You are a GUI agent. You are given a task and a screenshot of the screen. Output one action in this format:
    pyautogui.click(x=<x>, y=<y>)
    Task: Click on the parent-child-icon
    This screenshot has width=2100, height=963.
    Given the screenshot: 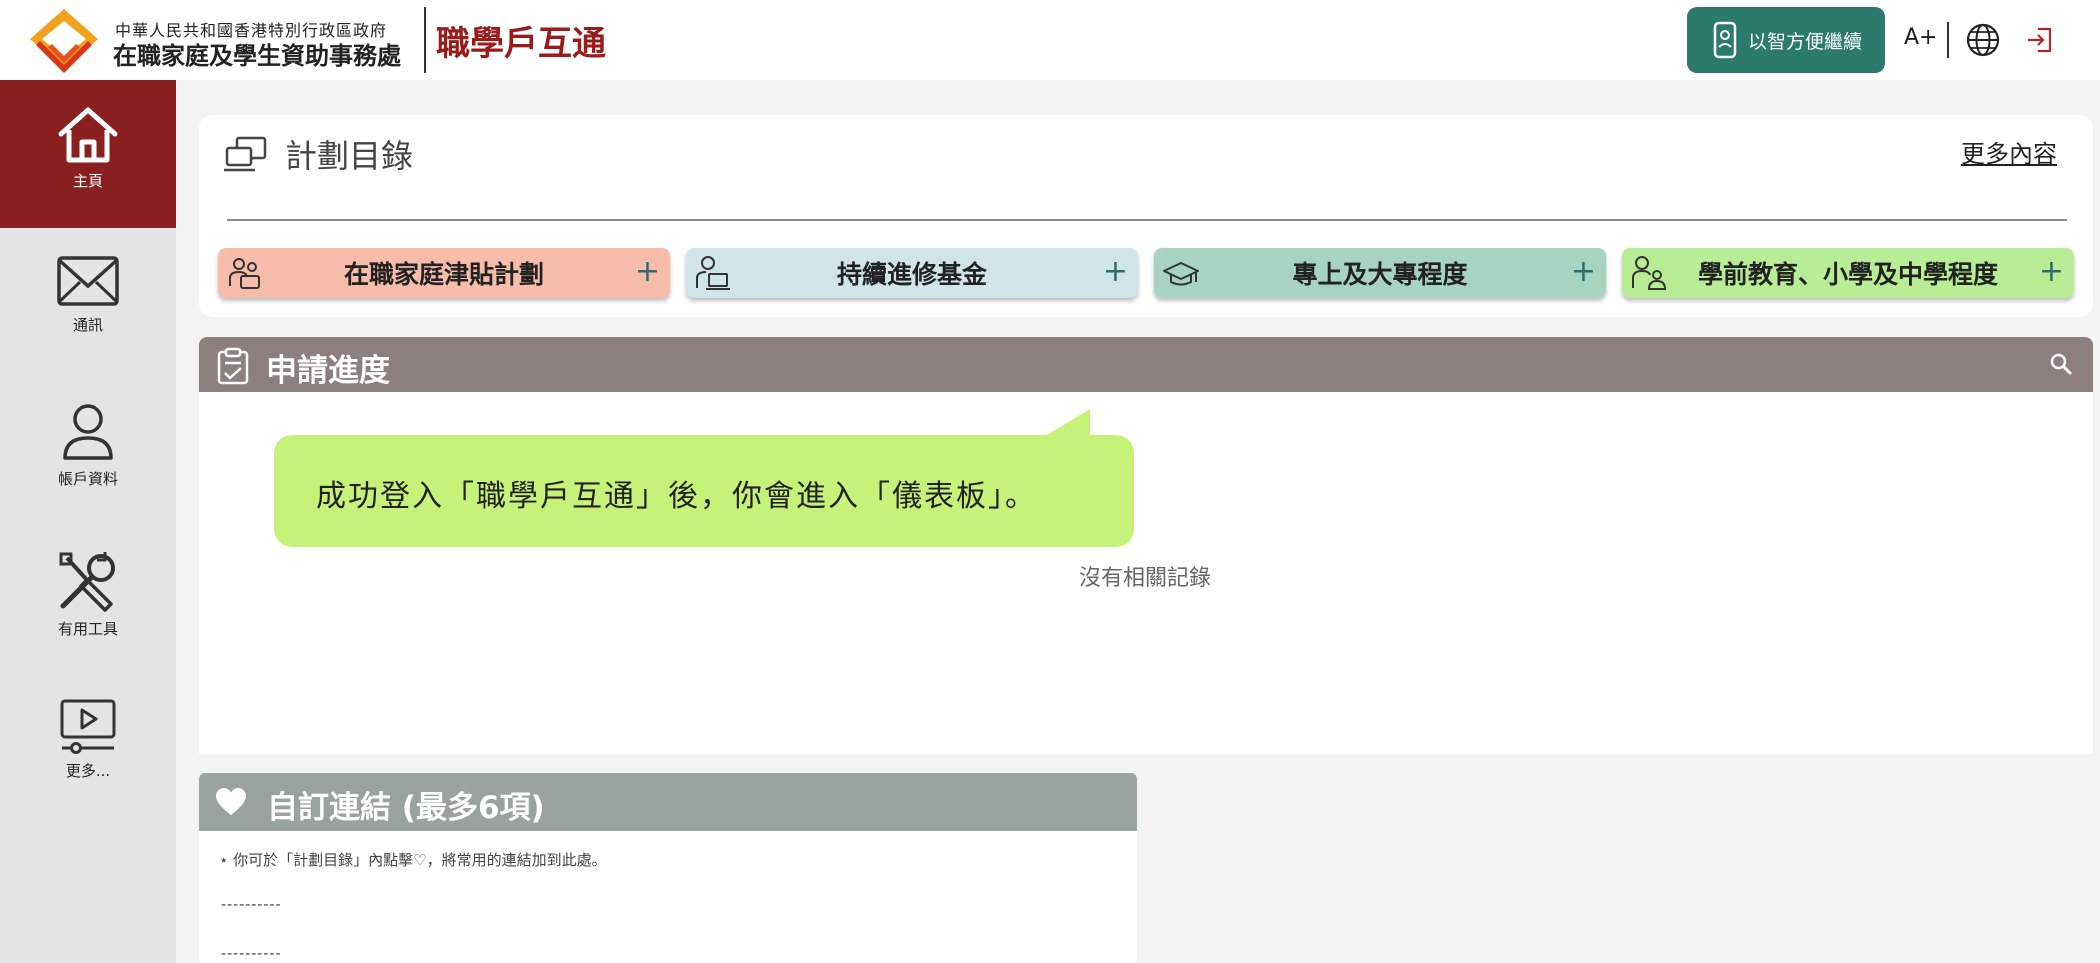 What is the action you would take?
    pyautogui.click(x=1649, y=273)
    